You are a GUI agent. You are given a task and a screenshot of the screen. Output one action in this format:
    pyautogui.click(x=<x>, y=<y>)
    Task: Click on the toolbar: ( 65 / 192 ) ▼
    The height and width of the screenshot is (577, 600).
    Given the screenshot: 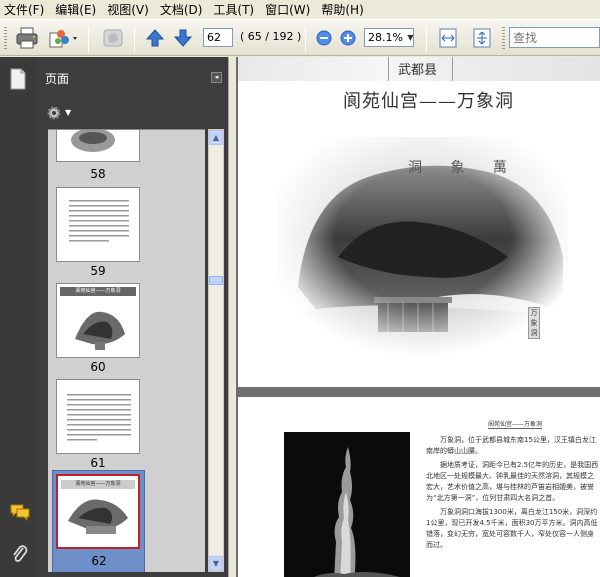 What is the action you would take?
    pyautogui.click(x=300, y=37)
    